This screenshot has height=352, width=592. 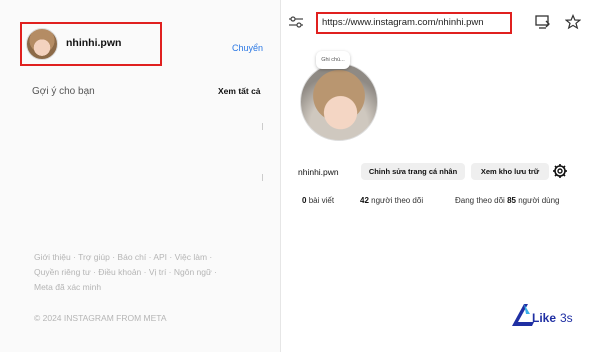 I want to click on view-archive-button: Xem kho lưu trữ, so click(x=510, y=171).